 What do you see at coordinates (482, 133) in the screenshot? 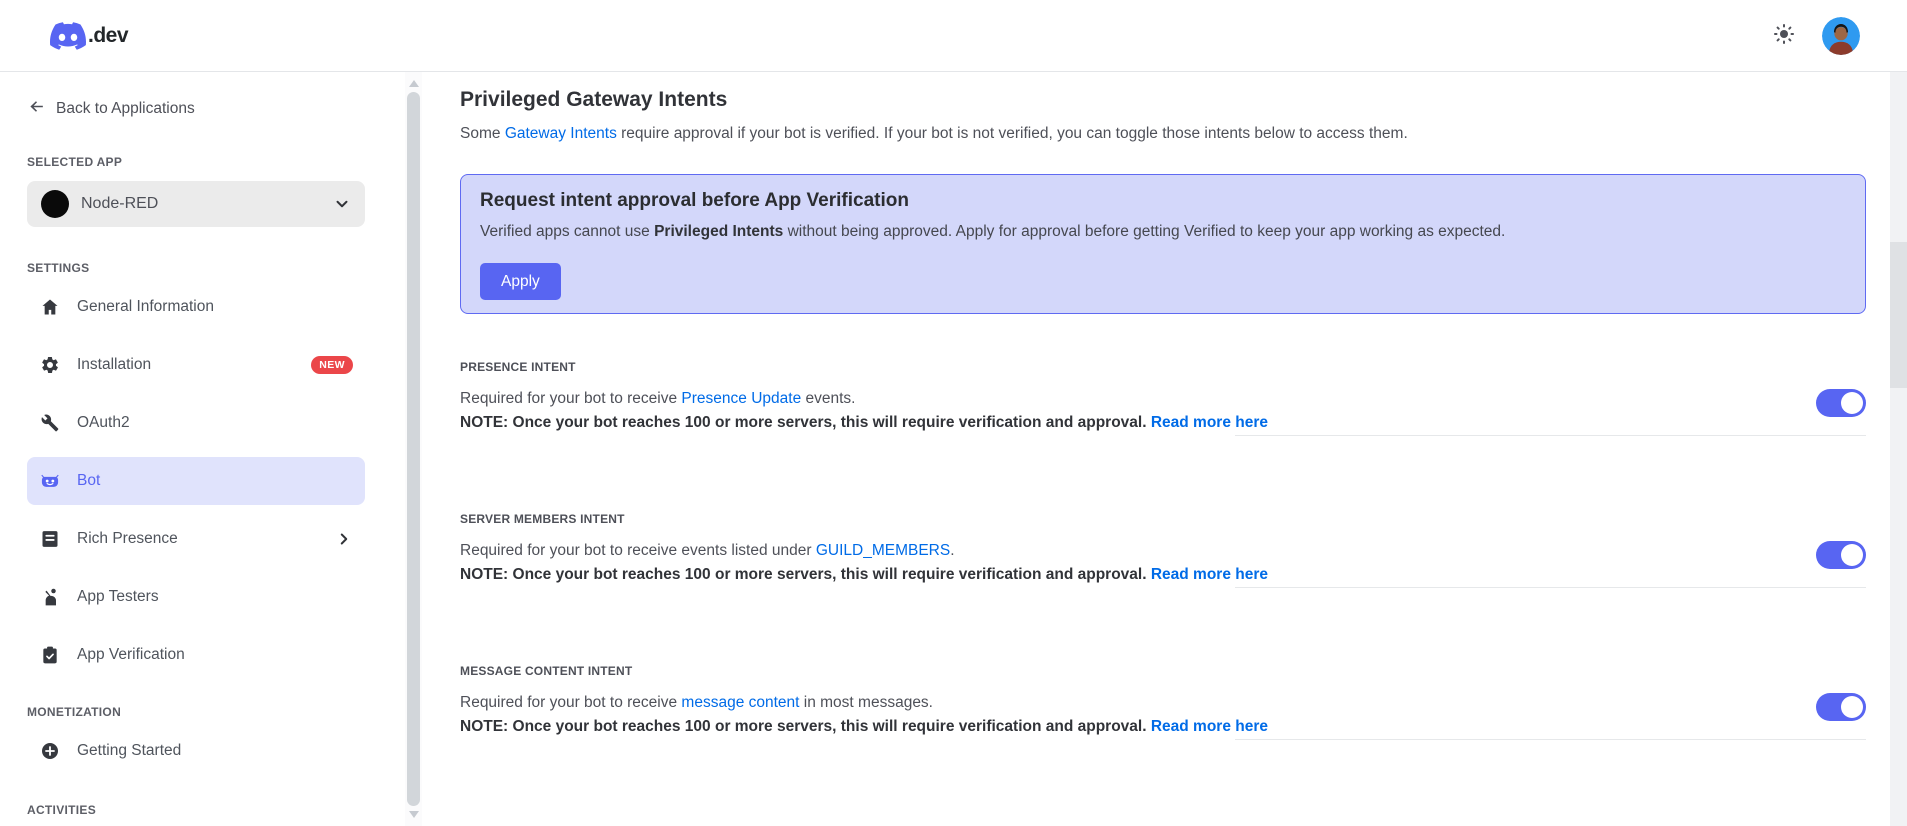
I see `text-segment: Some` at bounding box center [482, 133].